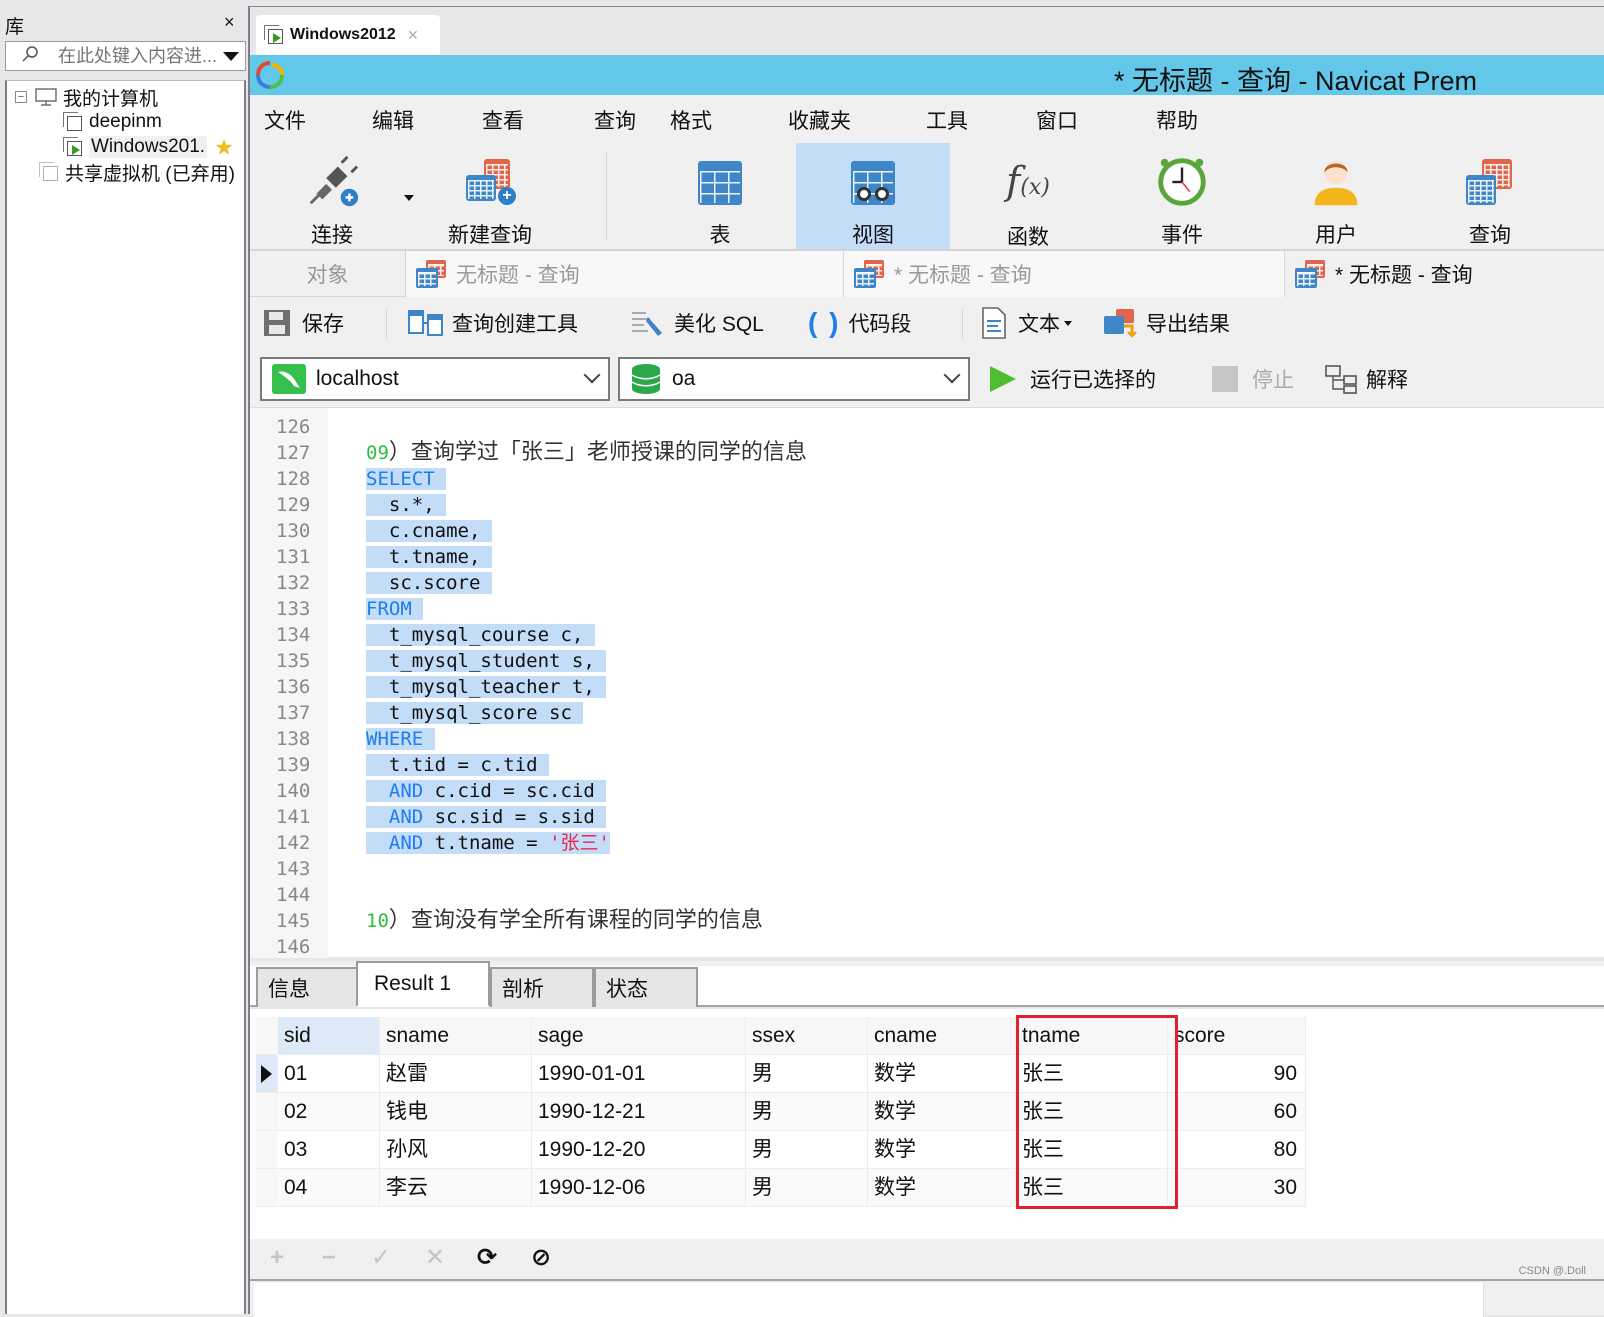 This screenshot has width=1604, height=1317. I want to click on menu-edit: 编辑, so click(393, 120).